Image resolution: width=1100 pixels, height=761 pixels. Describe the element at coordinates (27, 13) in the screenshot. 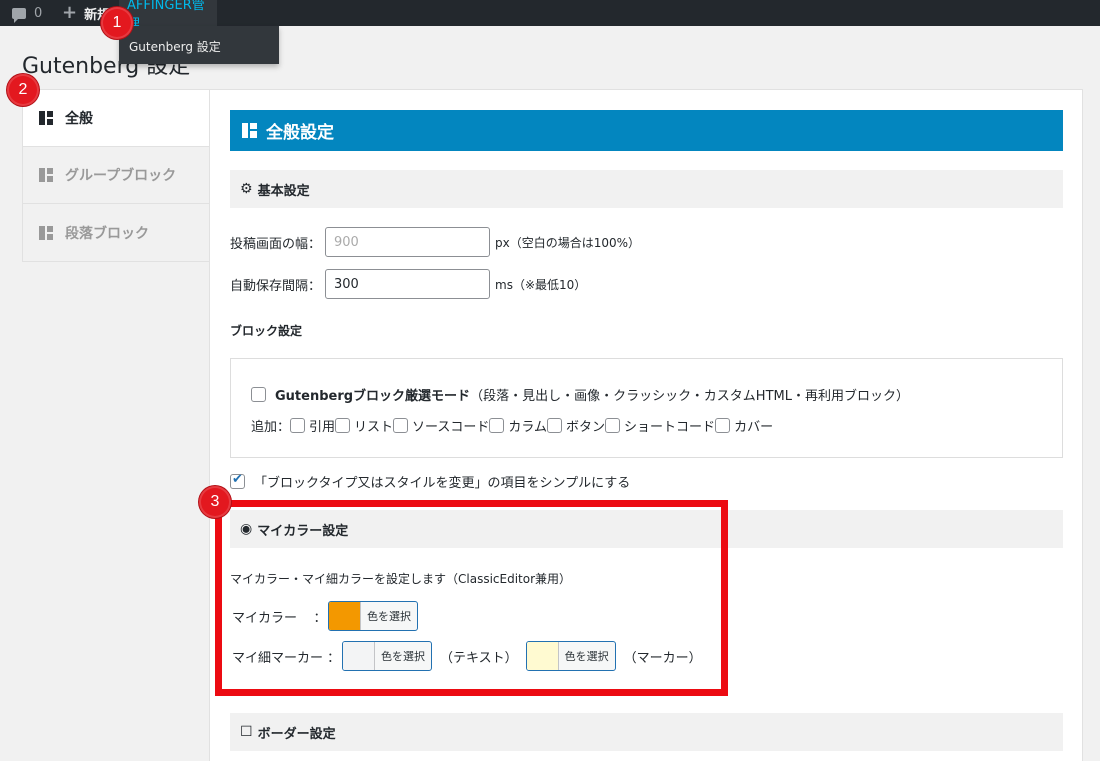

I see `admin-bar-comments: 0` at that location.